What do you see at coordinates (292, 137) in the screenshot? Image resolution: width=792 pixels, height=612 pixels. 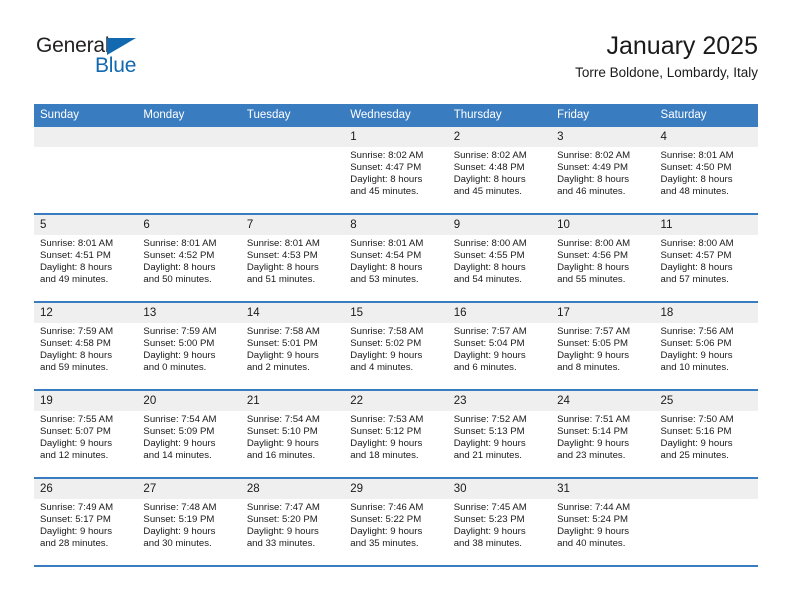 I see `day-number` at bounding box center [292, 137].